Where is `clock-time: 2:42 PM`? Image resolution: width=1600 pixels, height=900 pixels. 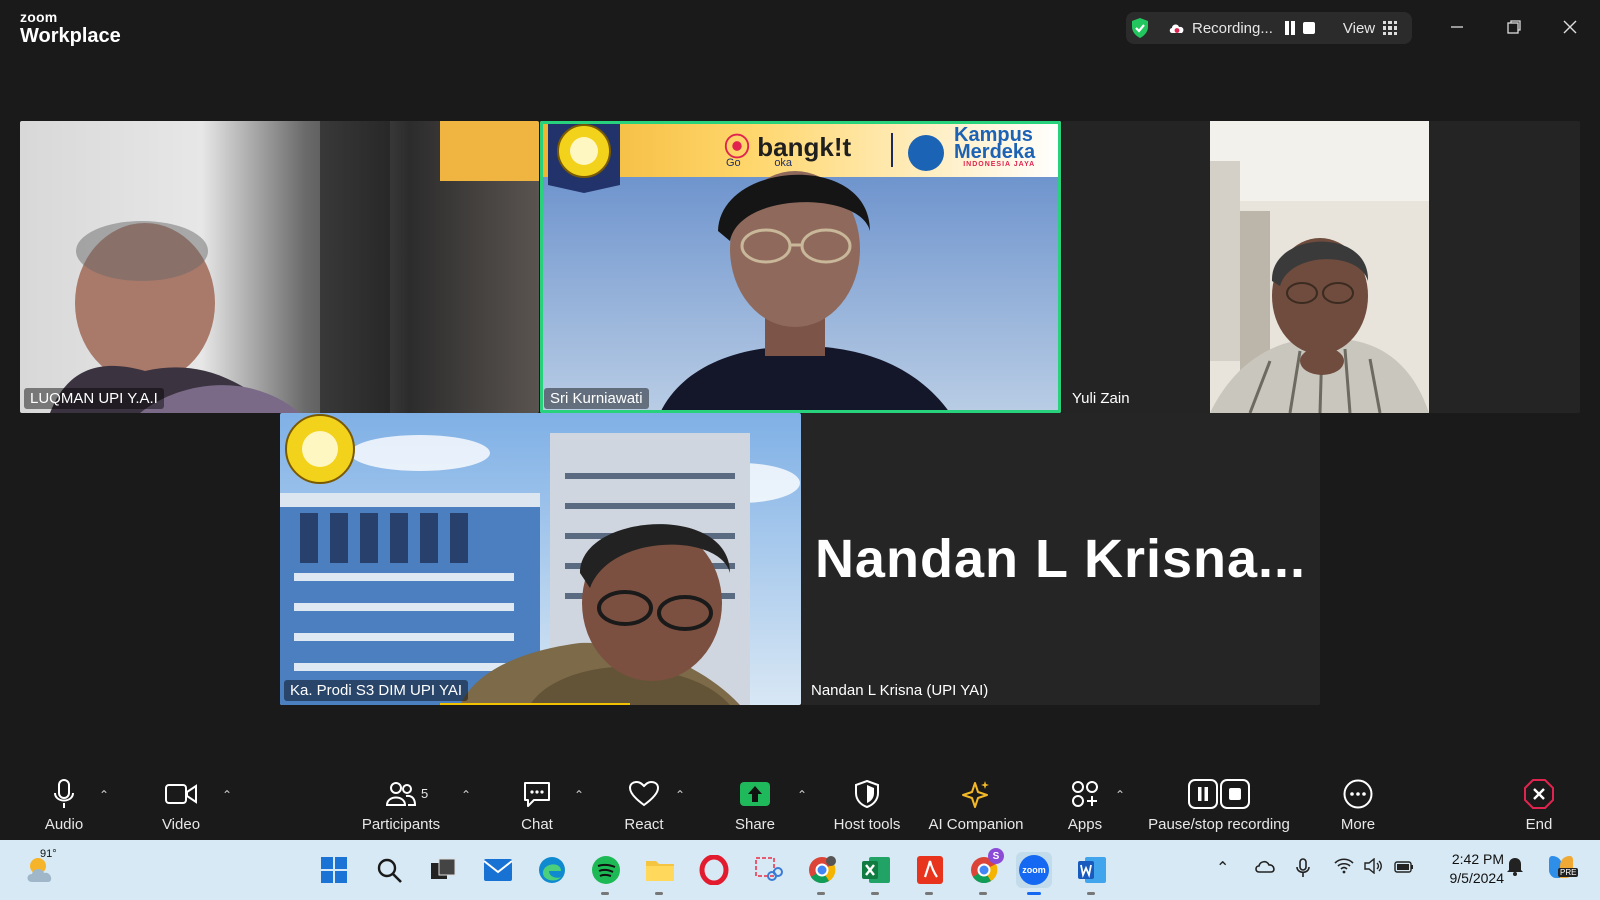
clock-time: 2:42 PM is located at coordinates (1477, 859).